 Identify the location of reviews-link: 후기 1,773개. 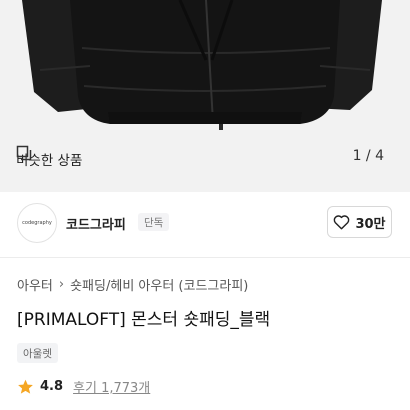
(111, 386).